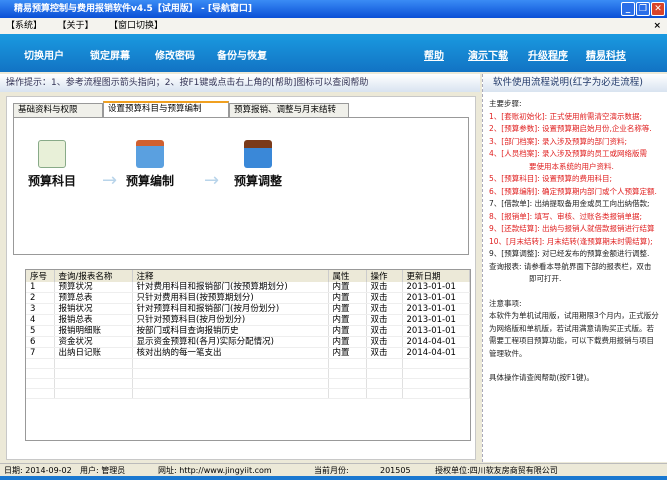 The width and height of the screenshot is (667, 480). Describe the element at coordinates (289, 110) in the screenshot. I see `tab-reimbursement: 预算报销、调整与月末结转` at that location.